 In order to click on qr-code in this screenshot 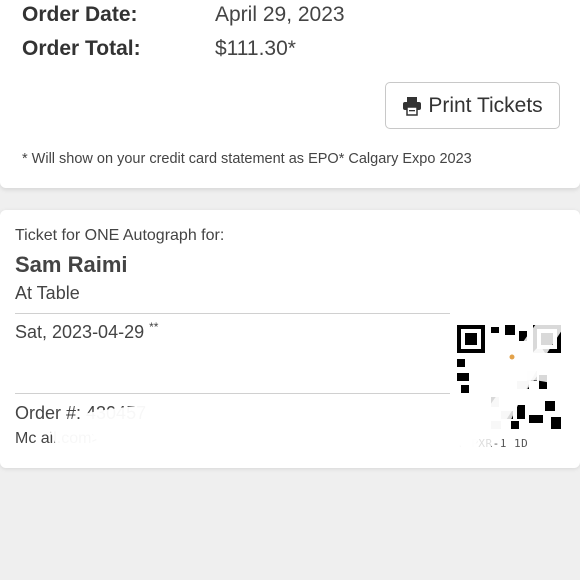, I will do `click(509, 377)`.